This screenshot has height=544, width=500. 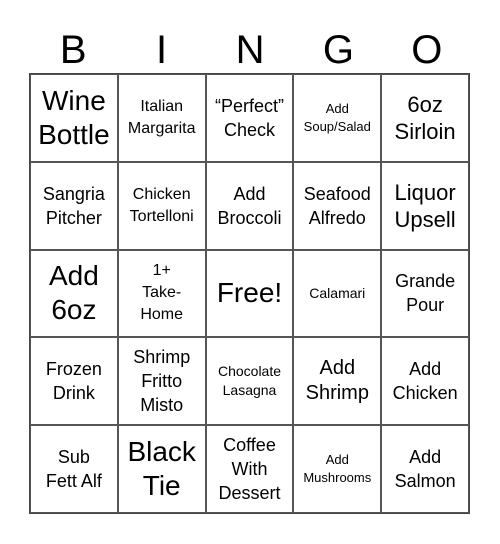 I want to click on cell-label: Chocolate Lasagna, so click(x=249, y=381).